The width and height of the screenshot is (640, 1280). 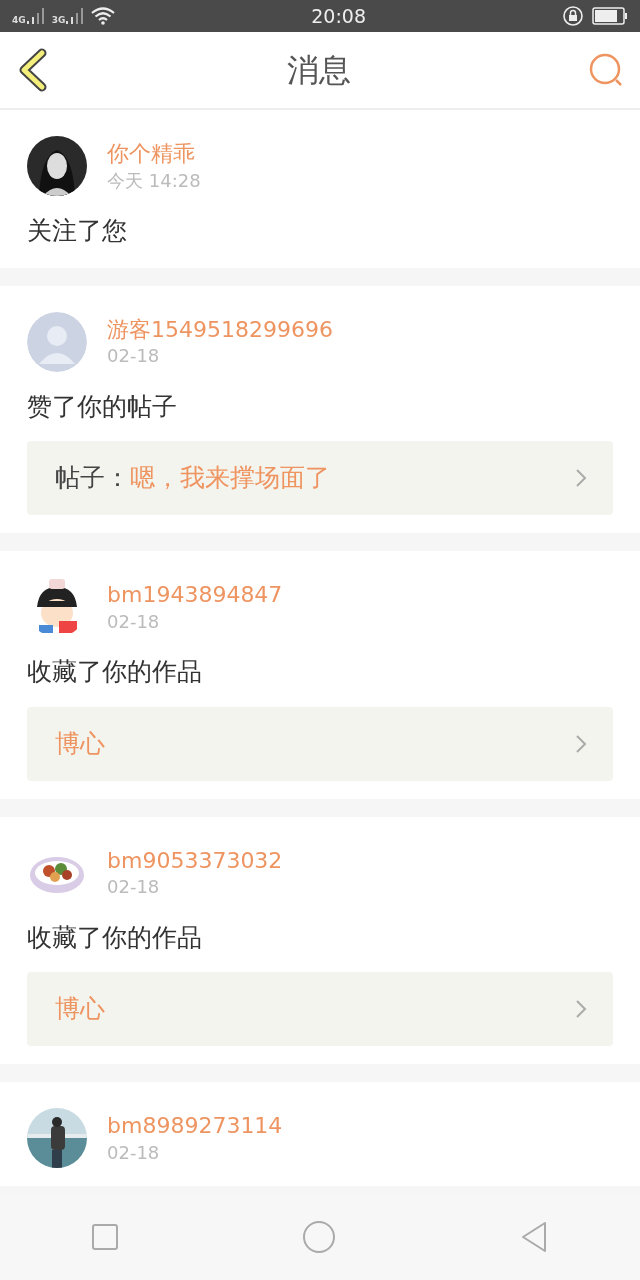 What do you see at coordinates (154, 154) in the screenshot?
I see `user-name: 你个精乖` at bounding box center [154, 154].